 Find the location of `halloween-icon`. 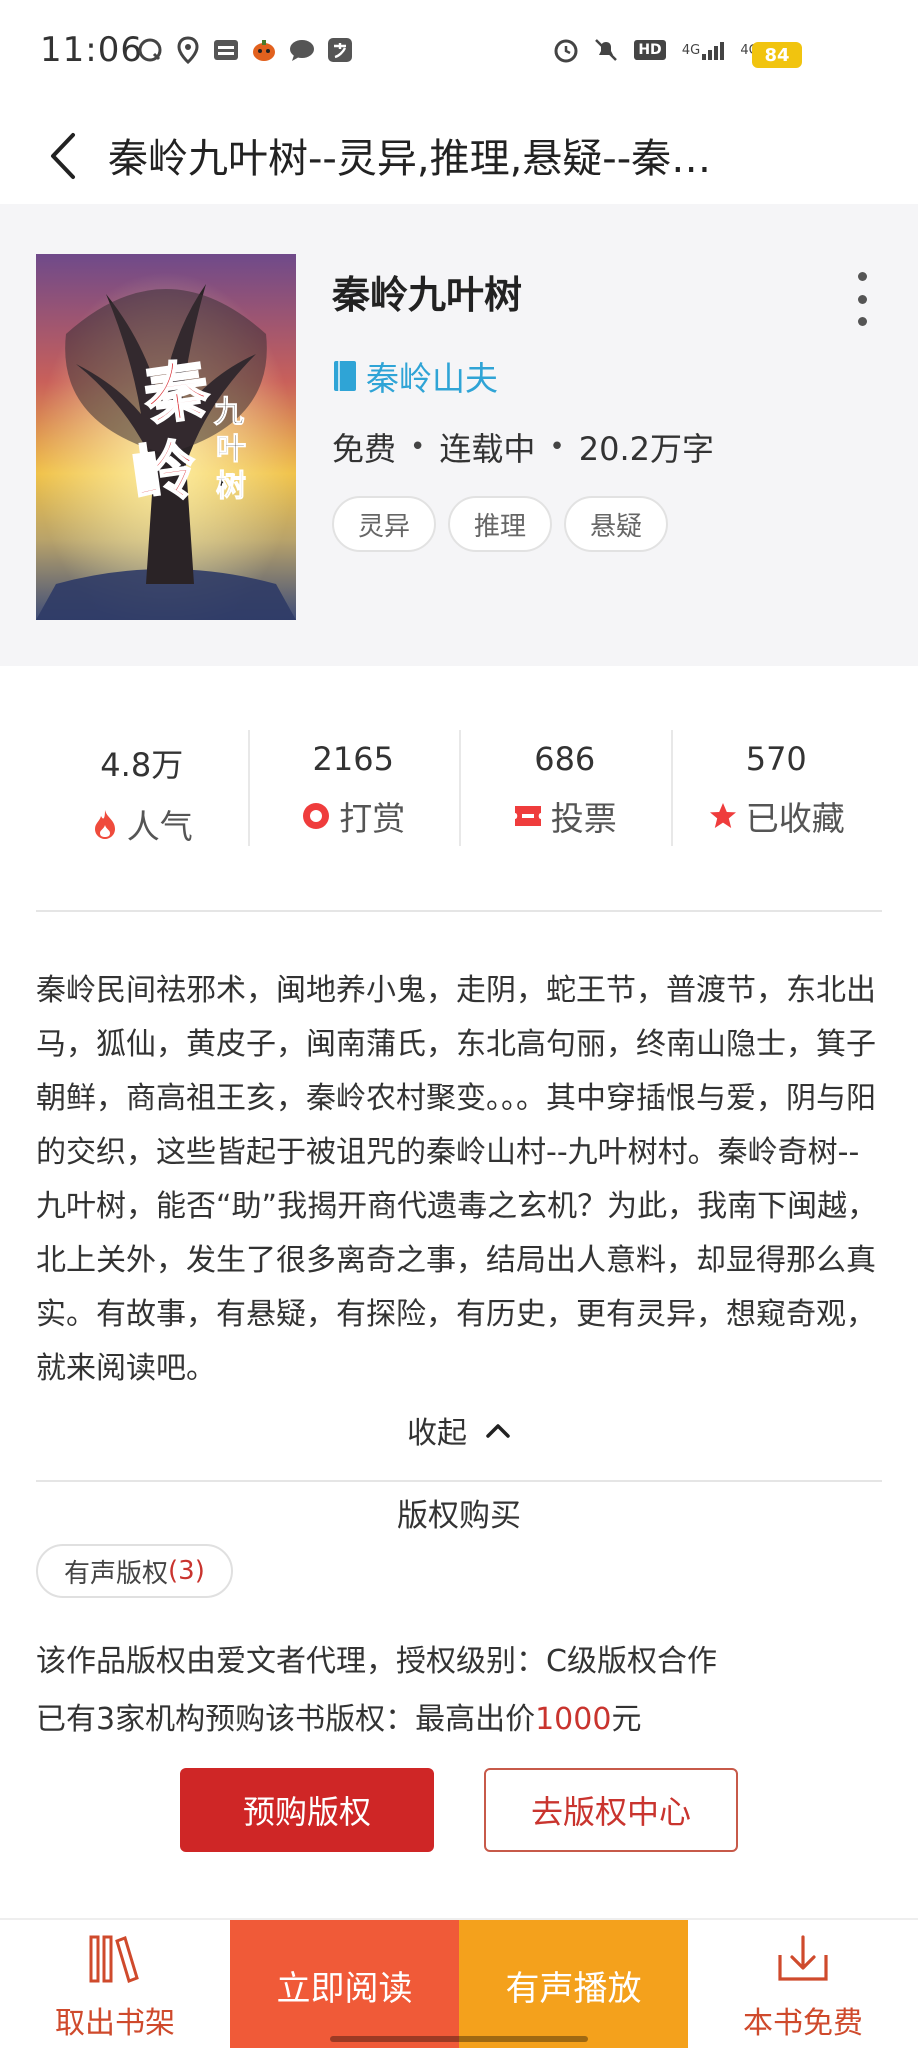

halloween-icon is located at coordinates (264, 50).